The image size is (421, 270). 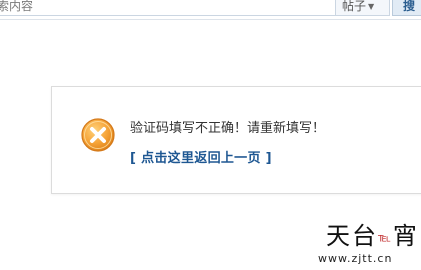 I want to click on search-type-select: 帖子 ▼, so click(x=363, y=8).